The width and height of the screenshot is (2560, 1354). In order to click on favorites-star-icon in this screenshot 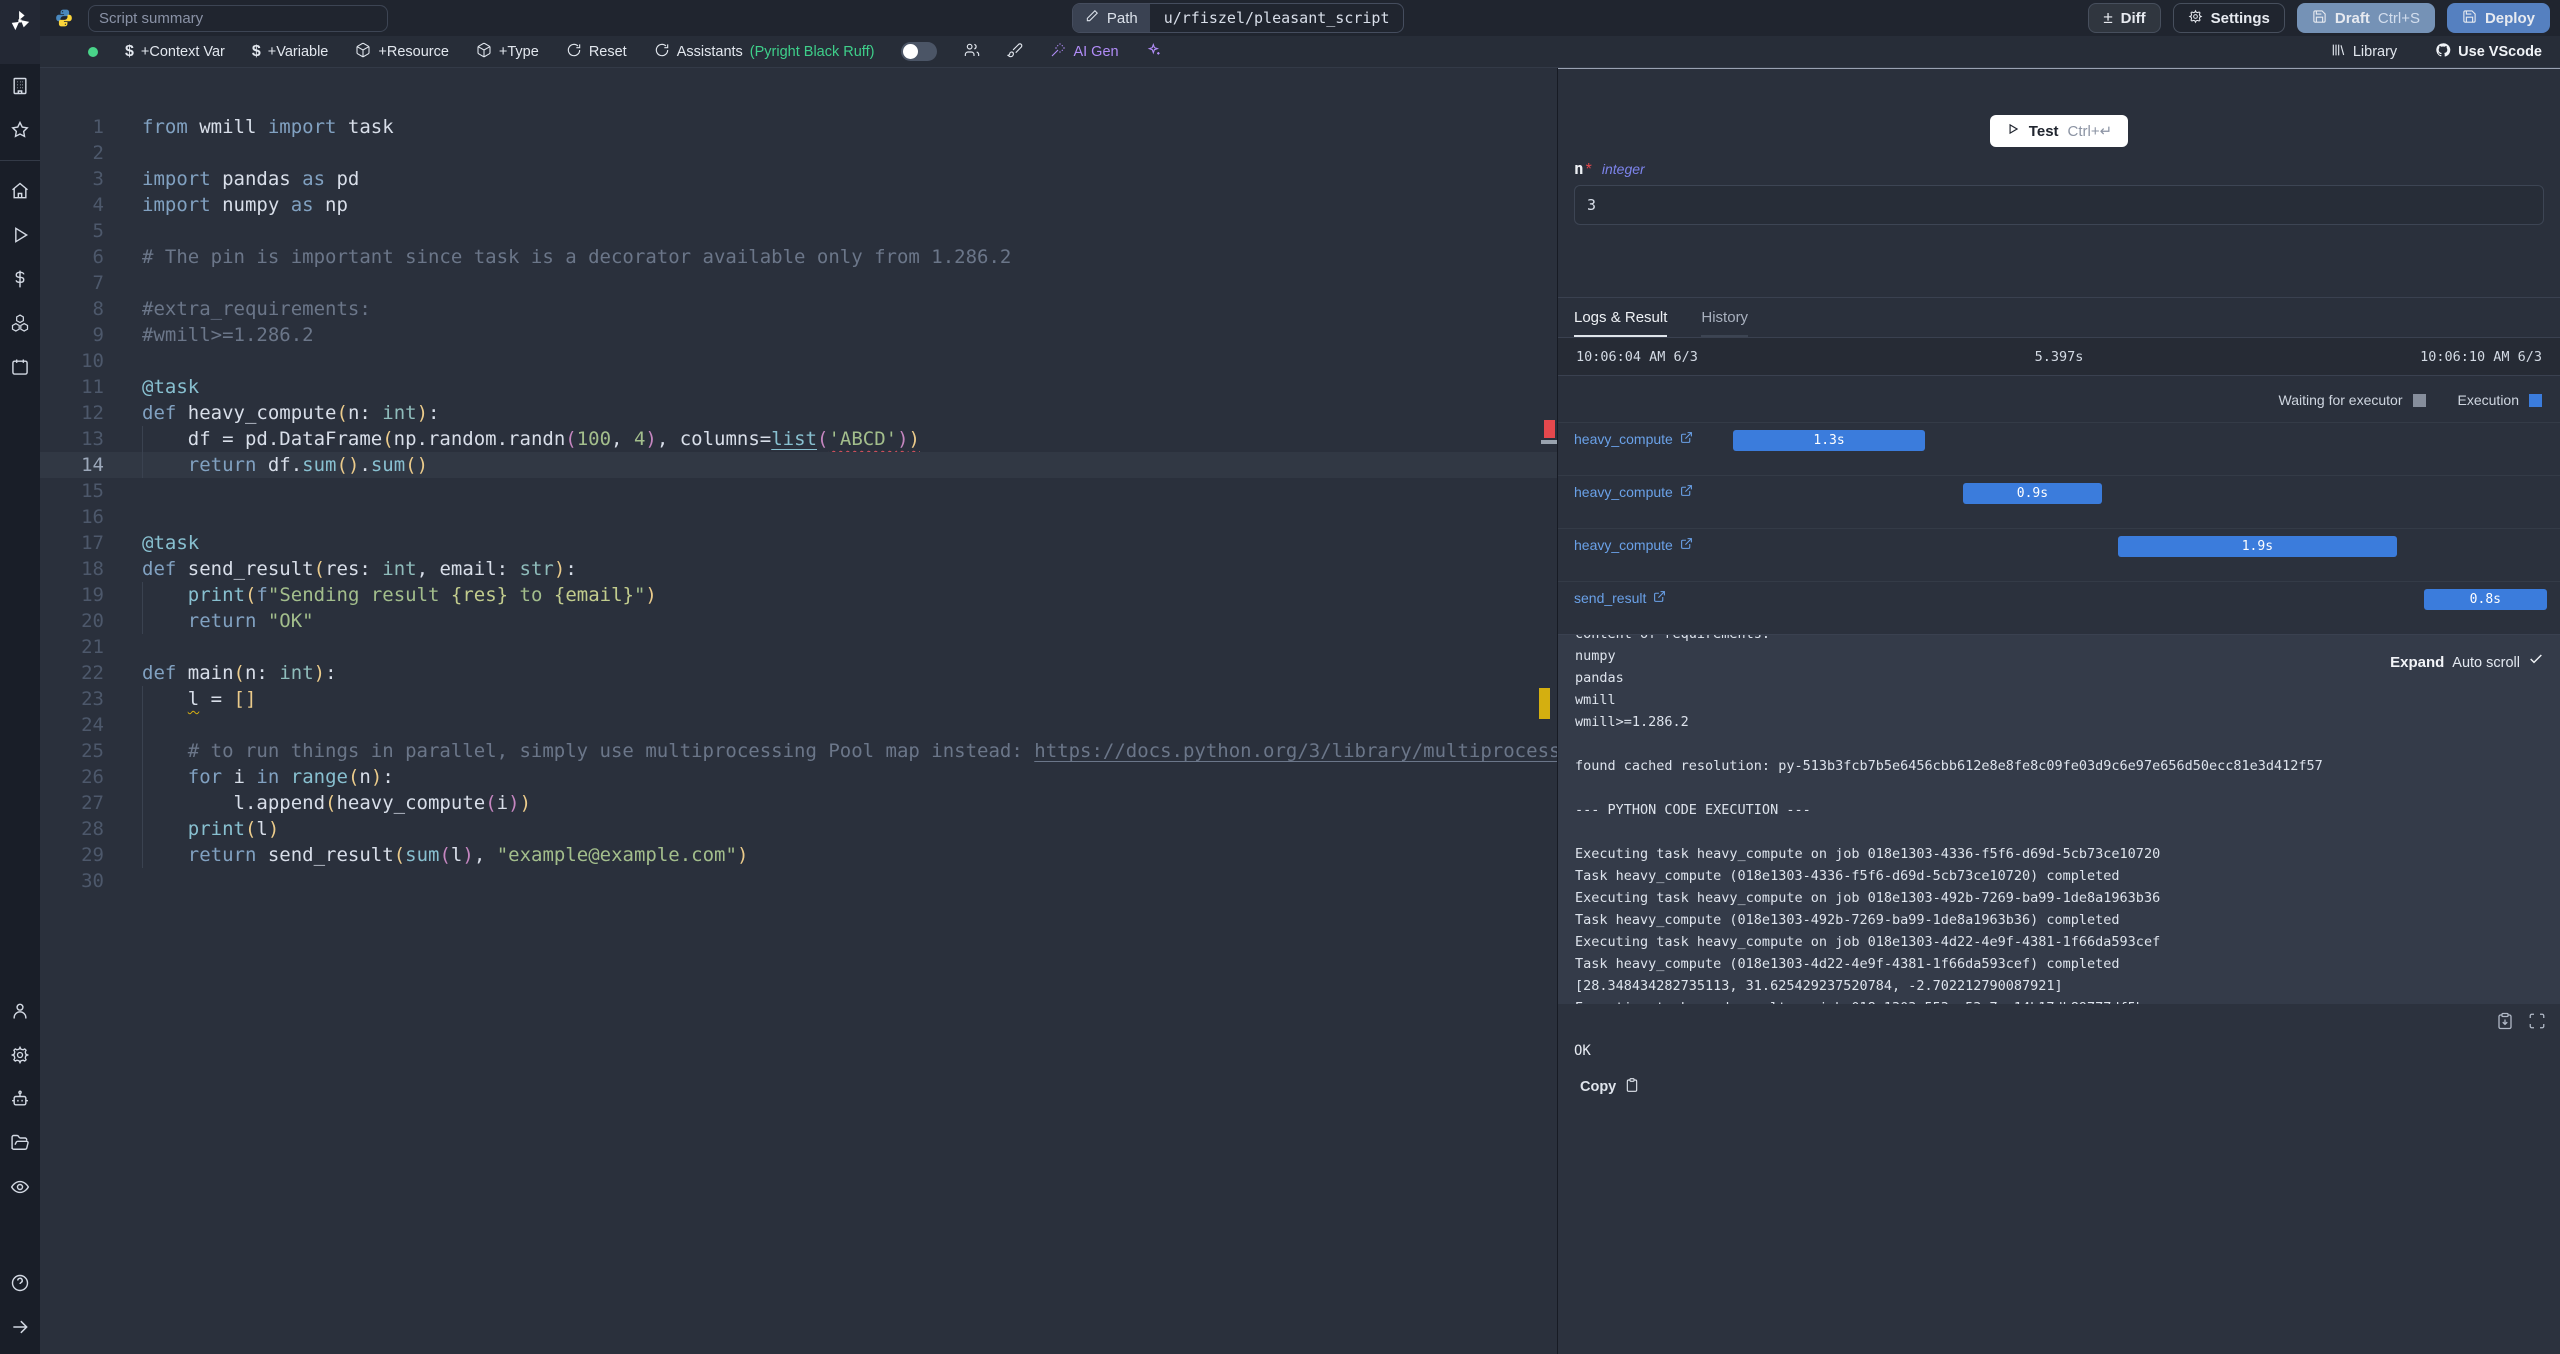, I will do `click(20, 130)`.